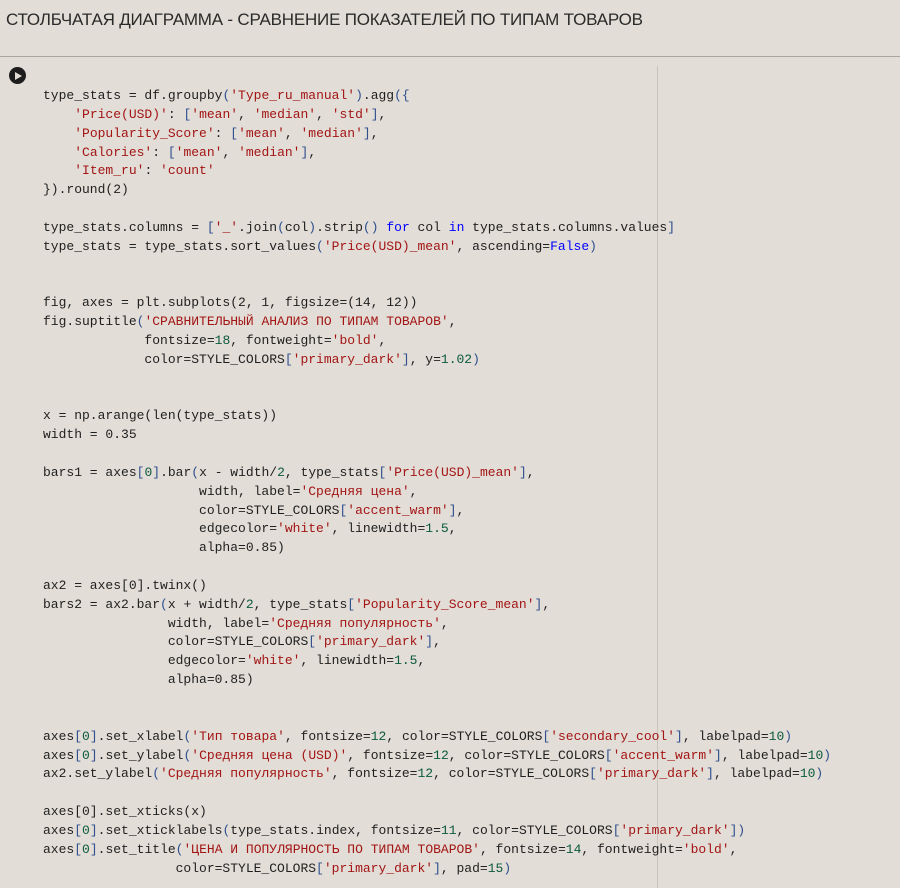 This screenshot has width=900, height=888. Describe the element at coordinates (398, 510) in the screenshot. I see `string-token: 'accent_warm'` at that location.